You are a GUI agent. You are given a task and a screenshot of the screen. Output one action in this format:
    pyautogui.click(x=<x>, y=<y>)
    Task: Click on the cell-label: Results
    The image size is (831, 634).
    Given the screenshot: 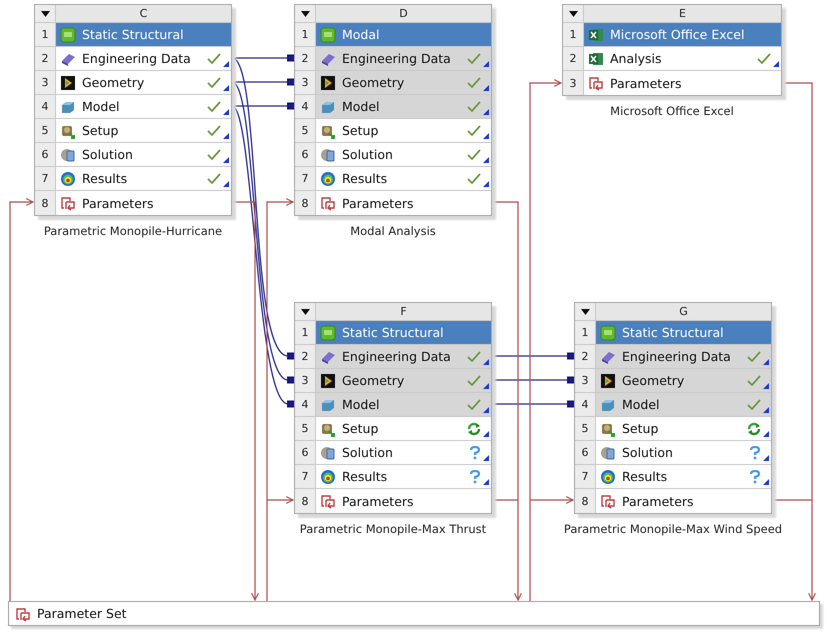 What is the action you would take?
    pyautogui.click(x=645, y=476)
    